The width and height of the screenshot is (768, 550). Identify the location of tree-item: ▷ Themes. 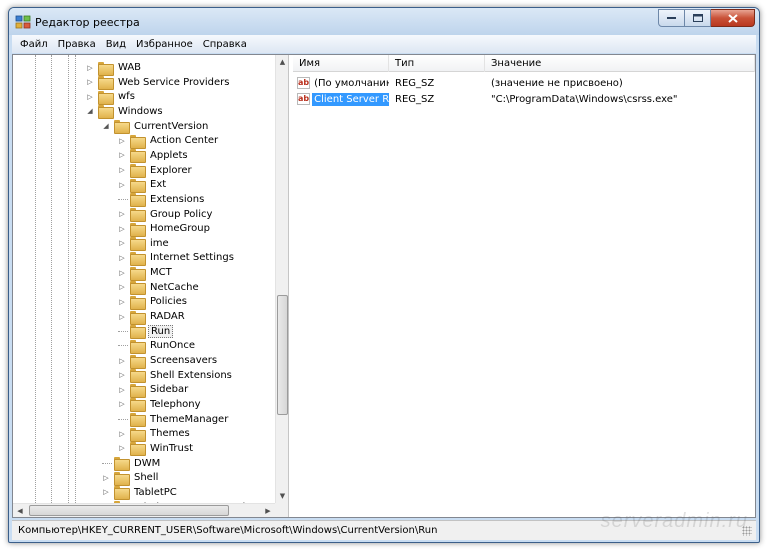
(154, 434).